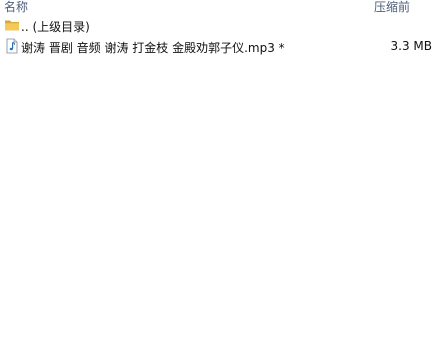 This screenshot has height=358, width=438. Describe the element at coordinates (411, 46) in the screenshot. I see `list-item-size: 3.3 MB` at that location.